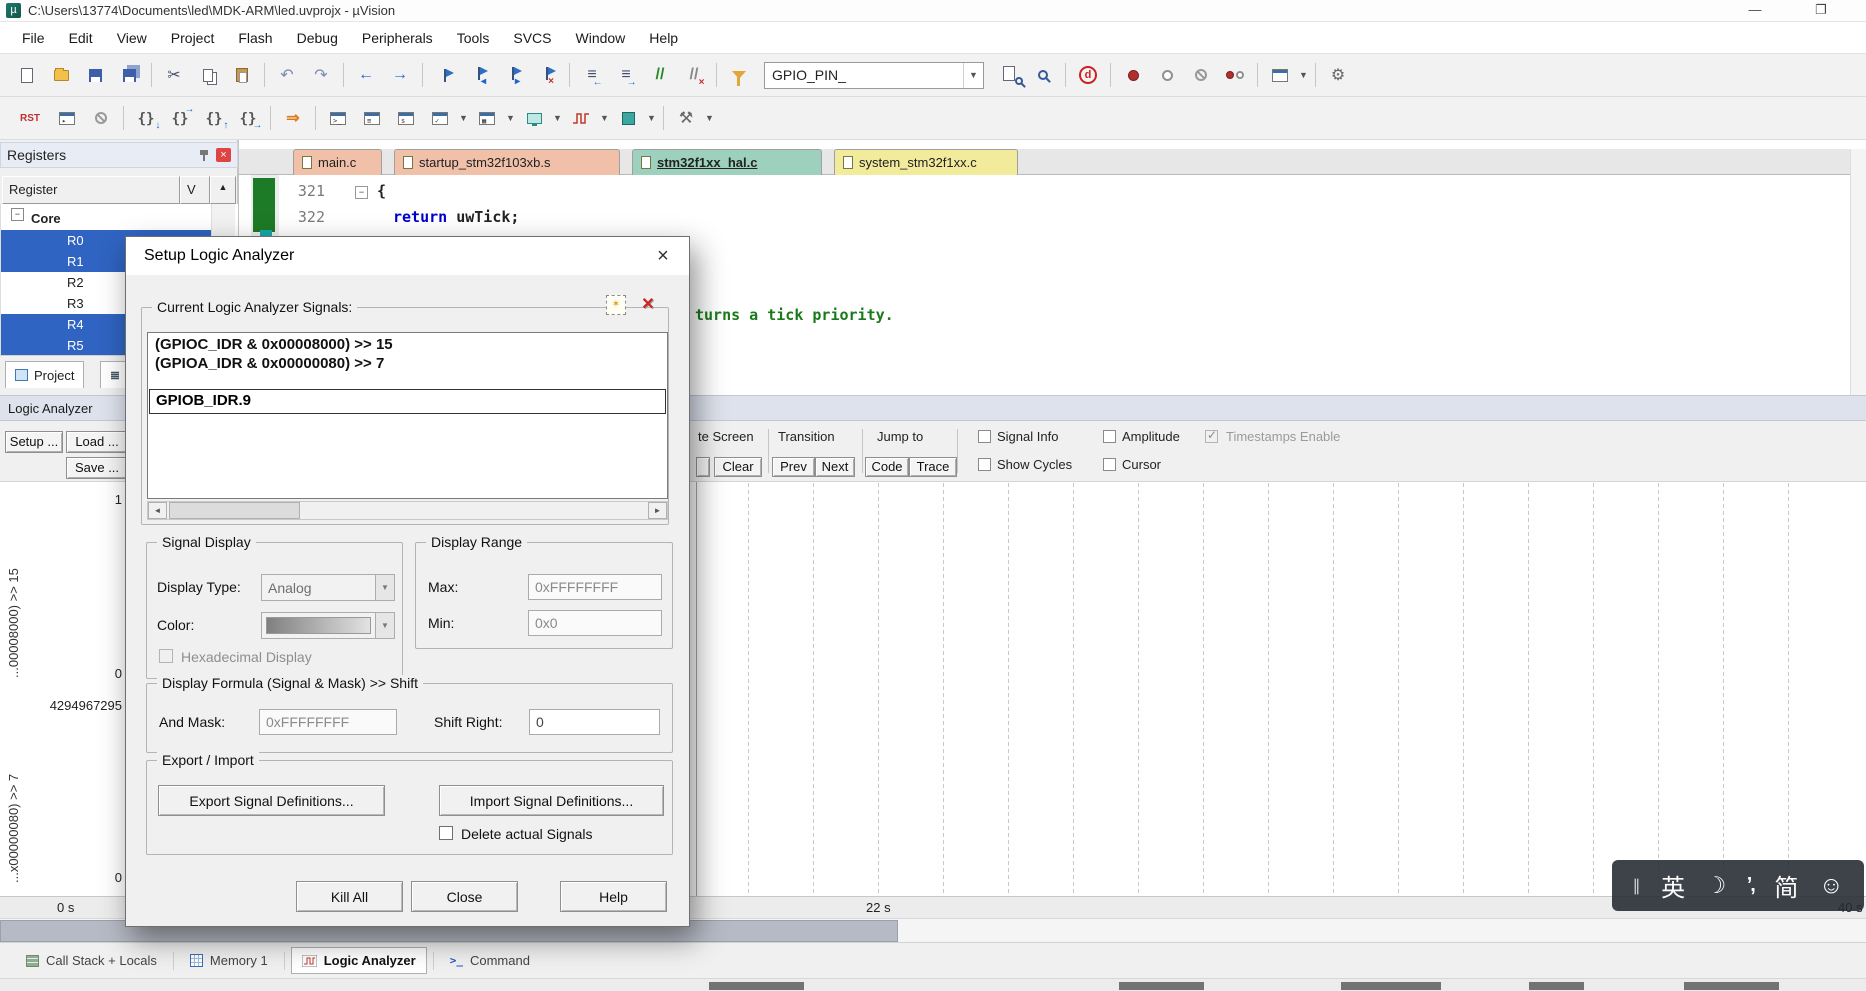 Image resolution: width=1866 pixels, height=991 pixels. Describe the element at coordinates (1751, 885) in the screenshot. I see `ime-punctuation-icon: ’,` at that location.